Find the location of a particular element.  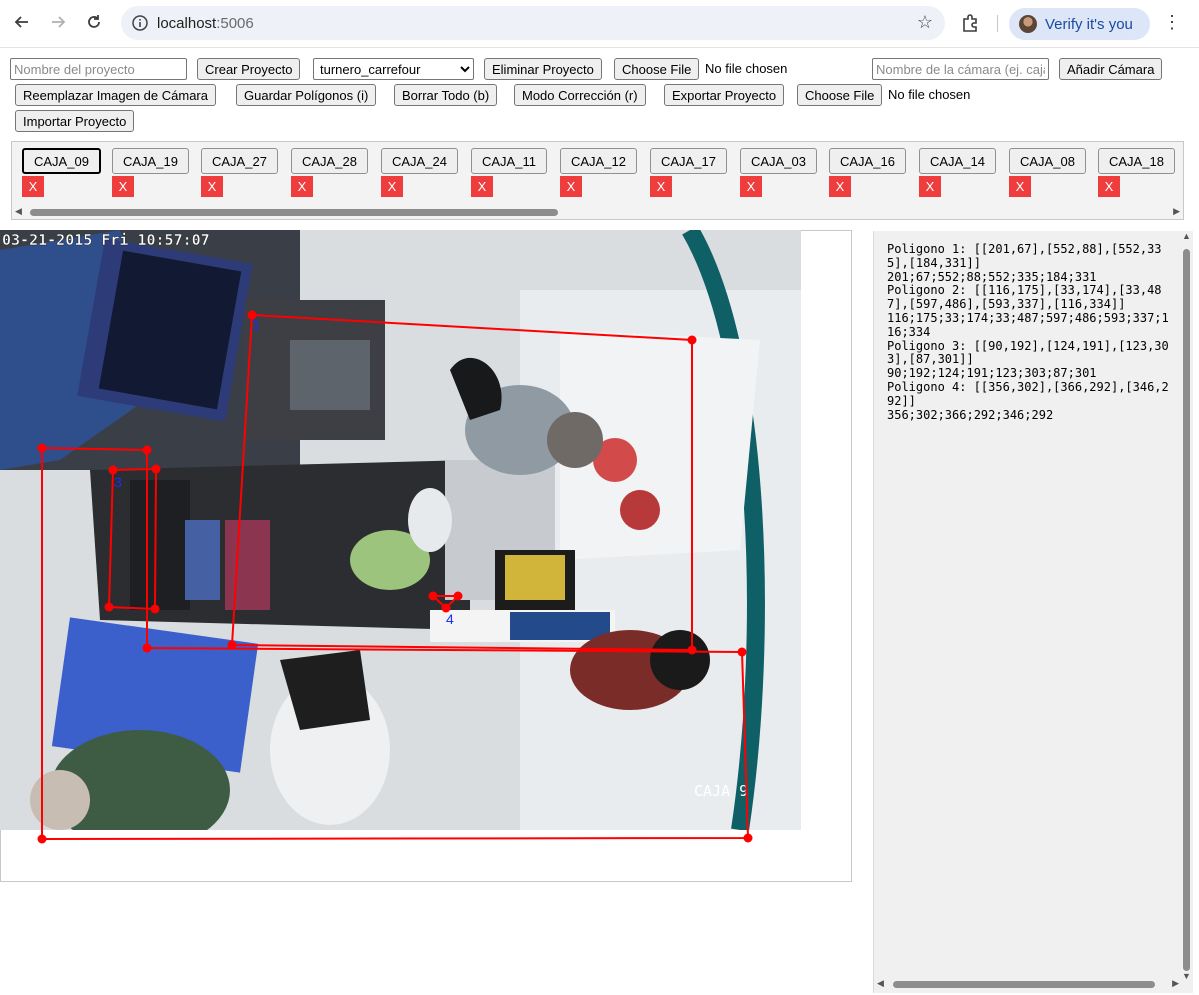

project-name-input is located at coordinates (98, 69).